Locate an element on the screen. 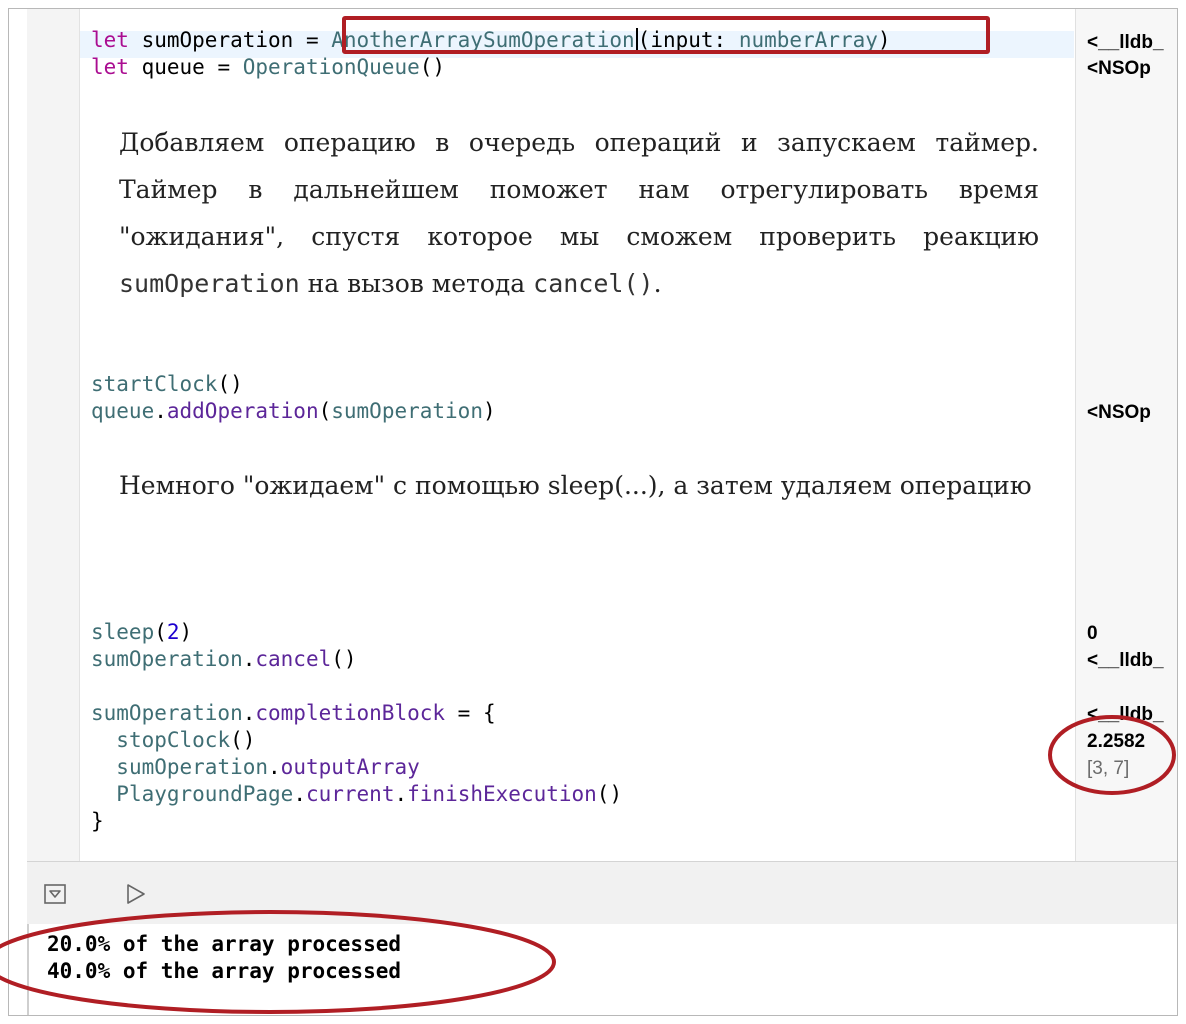 The image size is (1186, 1024). annotation-ellipse-results is located at coordinates (1112, 755).